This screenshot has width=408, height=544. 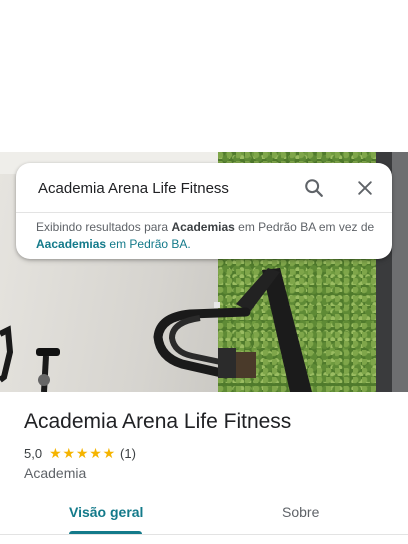 I want to click on search-icon, so click(x=314, y=188).